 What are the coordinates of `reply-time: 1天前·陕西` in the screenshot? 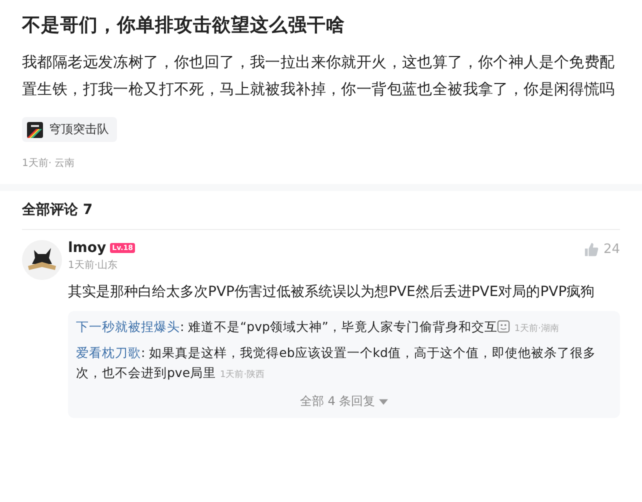 It's located at (242, 375).